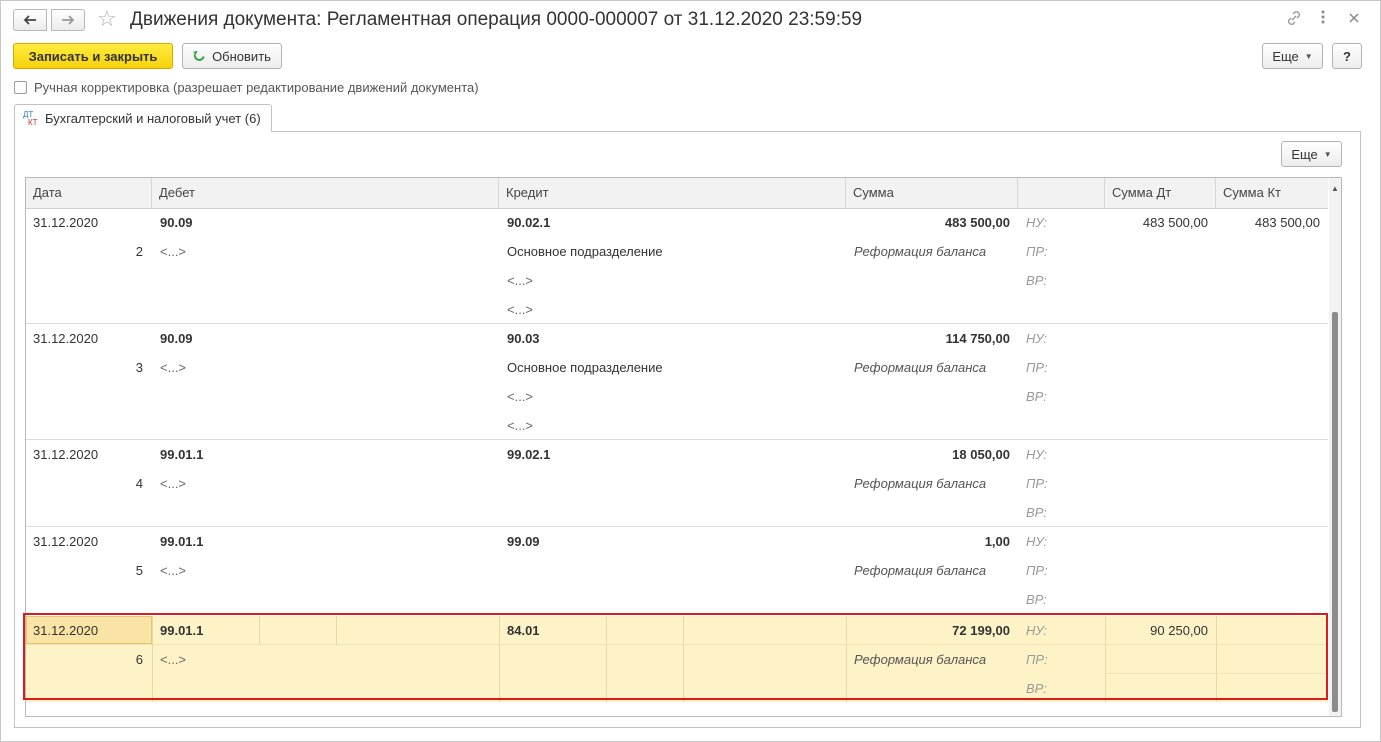  What do you see at coordinates (977, 338) in the screenshot?
I see `row-sum: 114 750,00` at bounding box center [977, 338].